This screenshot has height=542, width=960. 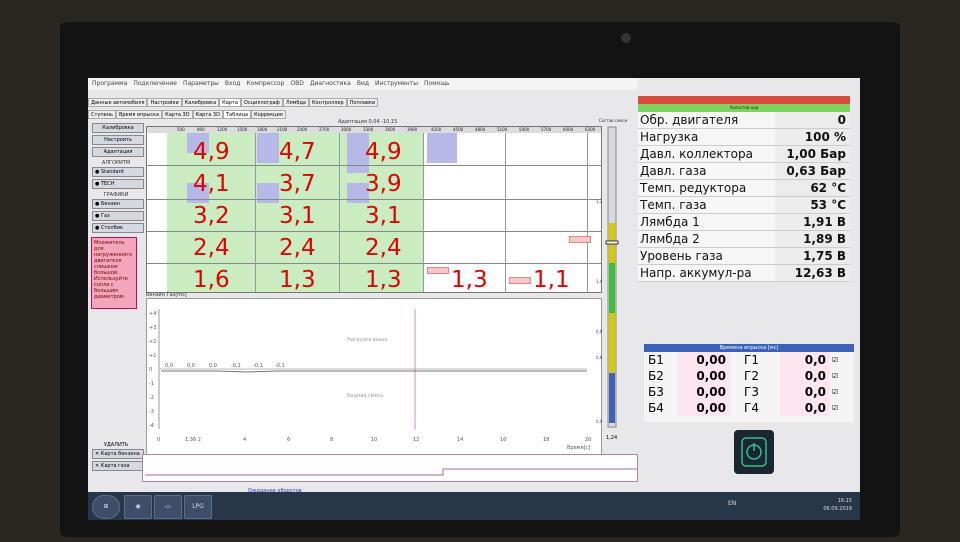 I want to click on rpm-header: 4500, so click(x=458, y=129).